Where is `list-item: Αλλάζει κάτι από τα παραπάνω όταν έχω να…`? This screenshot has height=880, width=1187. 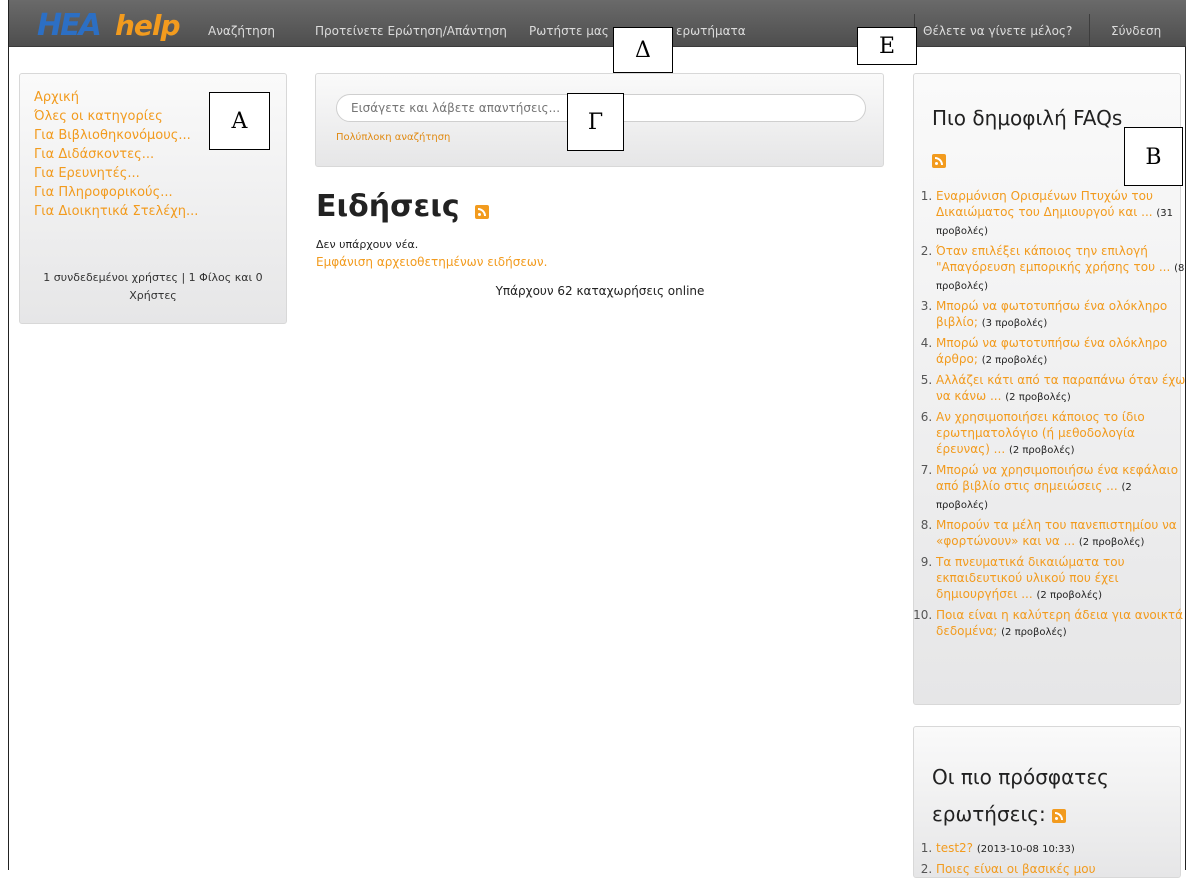 list-item: Αλλάζει κάτι από τα παραπάνω όταν έχω να… is located at coordinates (1061, 389).